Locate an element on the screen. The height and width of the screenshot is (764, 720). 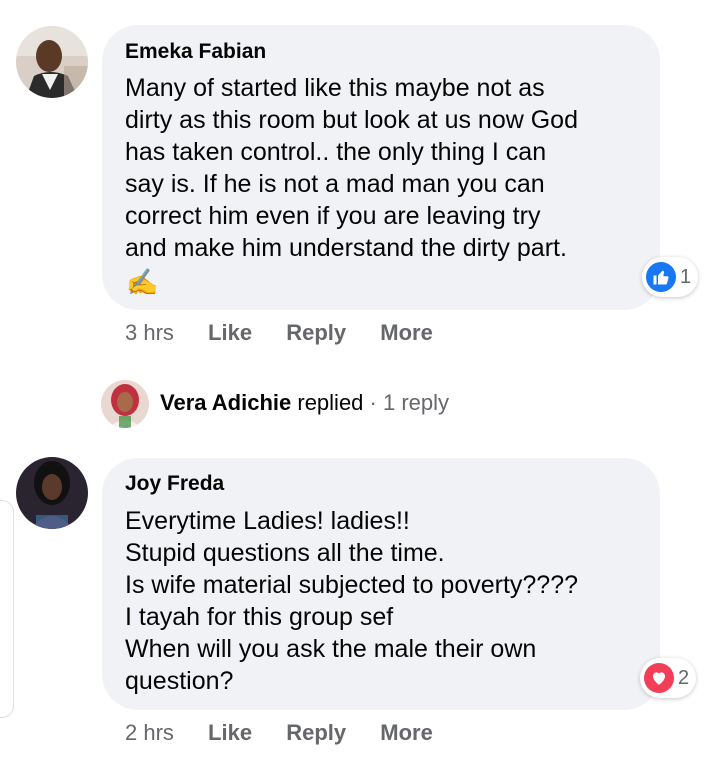
love-icon is located at coordinates (659, 678).